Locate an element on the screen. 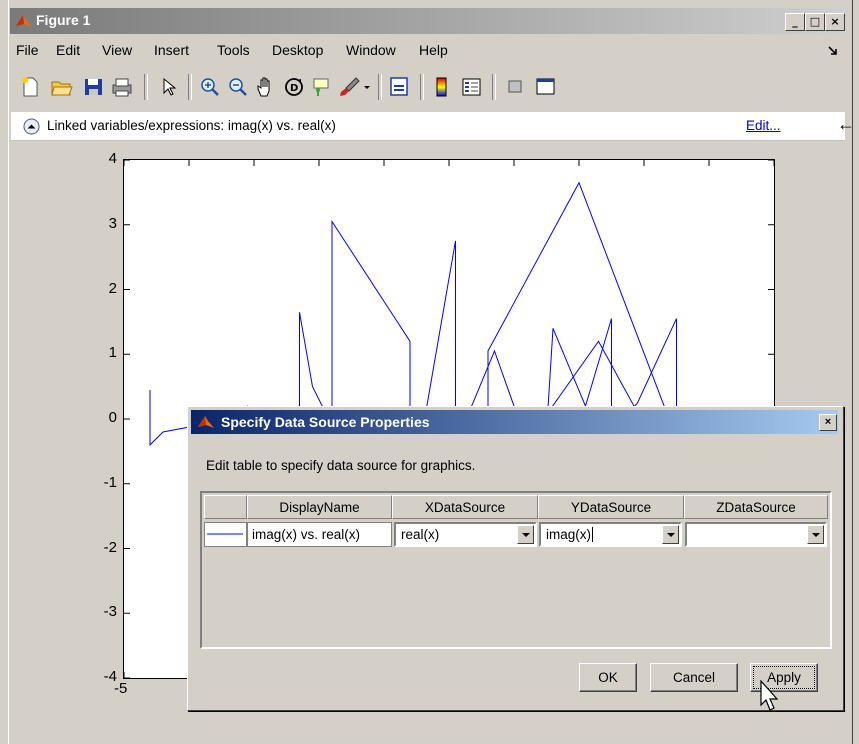 The width and height of the screenshot is (859, 744). text-caret is located at coordinates (593, 534).